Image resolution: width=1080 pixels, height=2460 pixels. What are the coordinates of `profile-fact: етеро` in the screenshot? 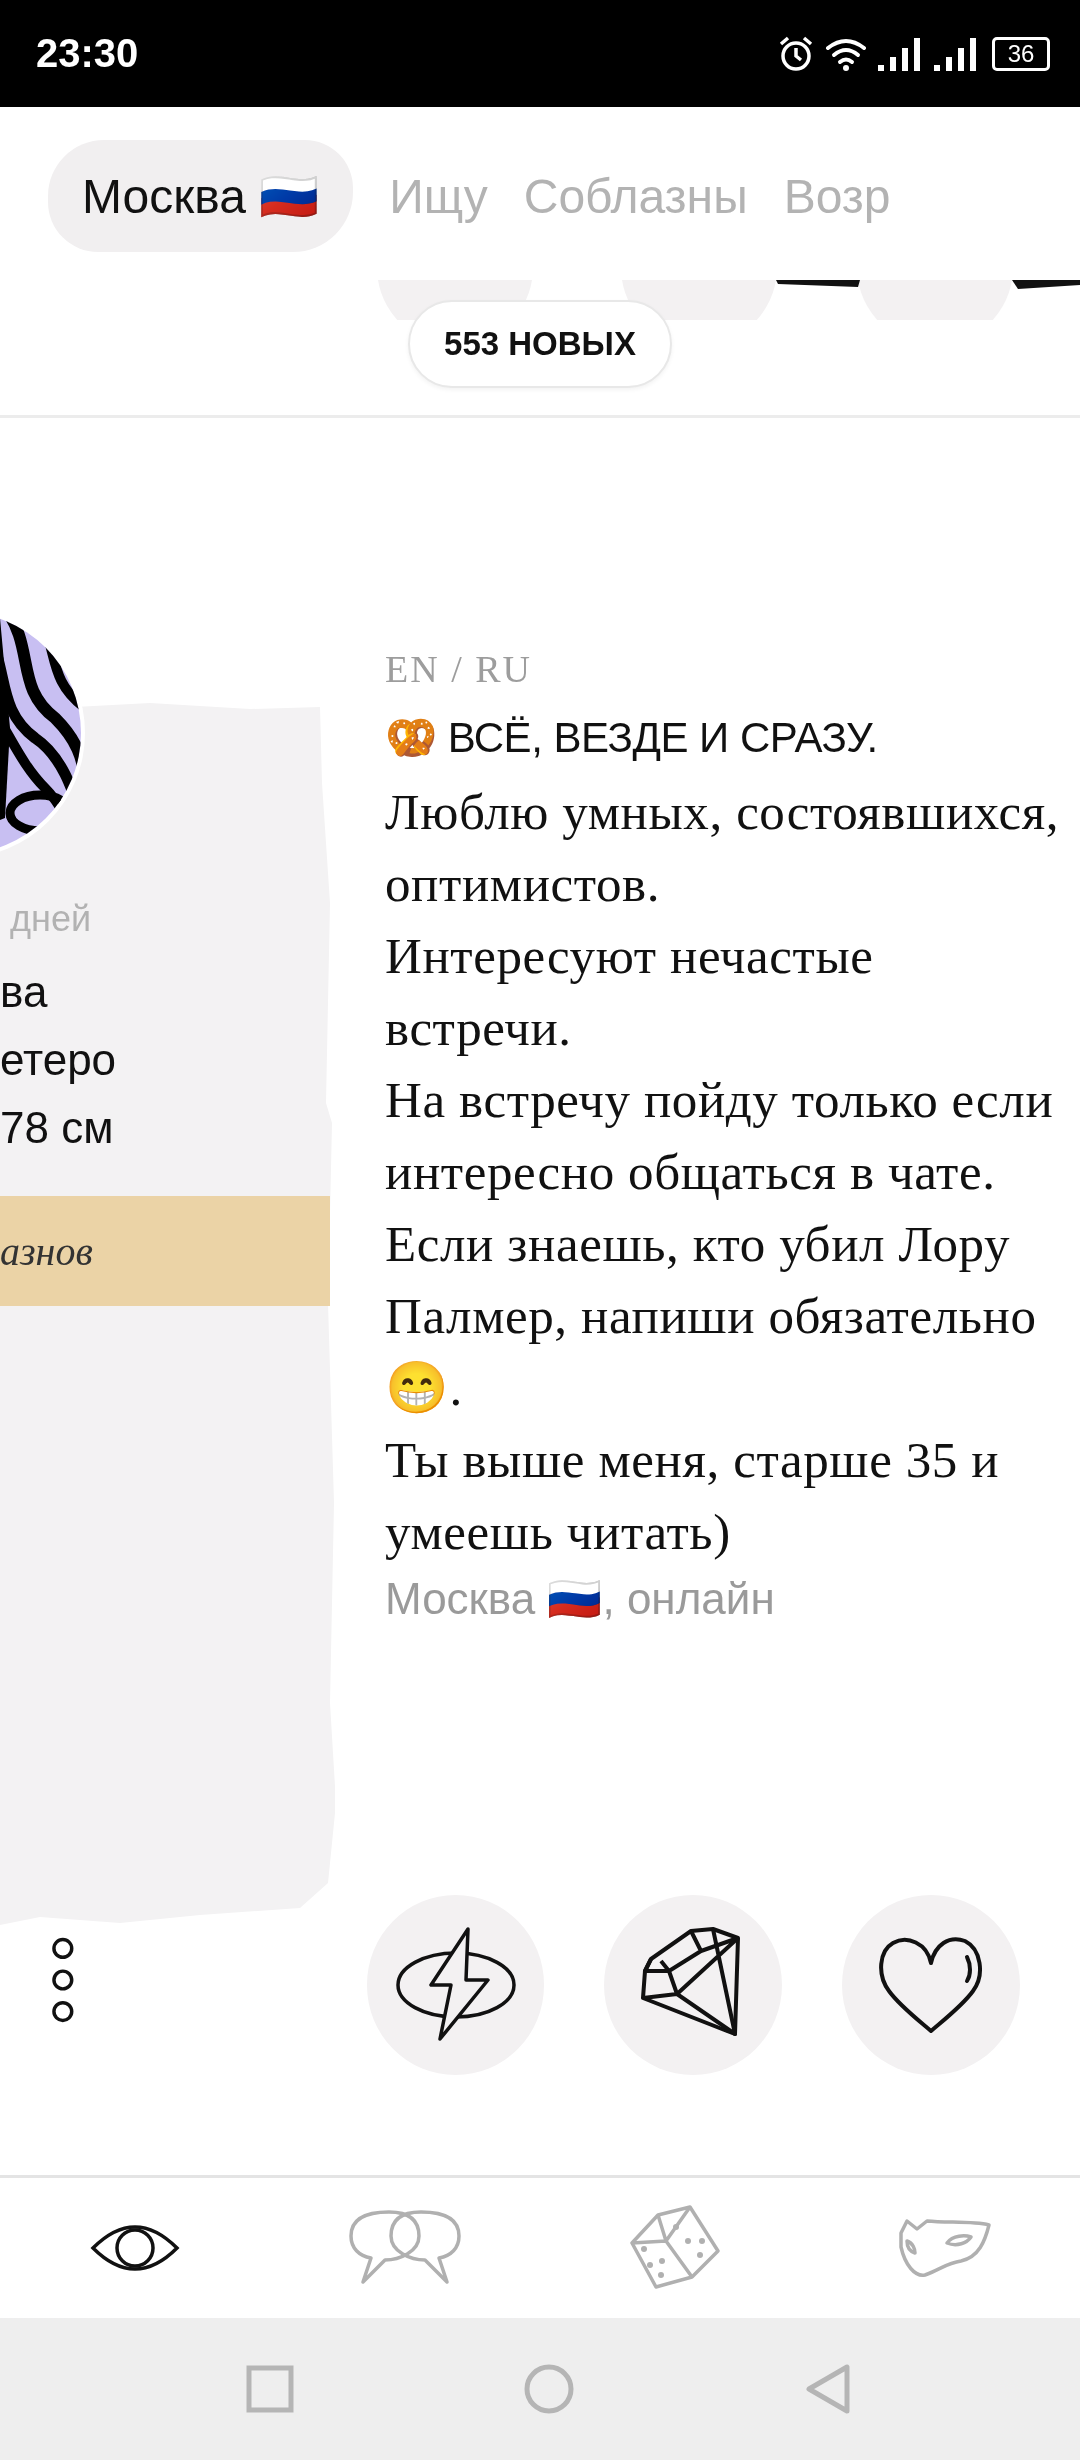 It's located at (59, 1060).